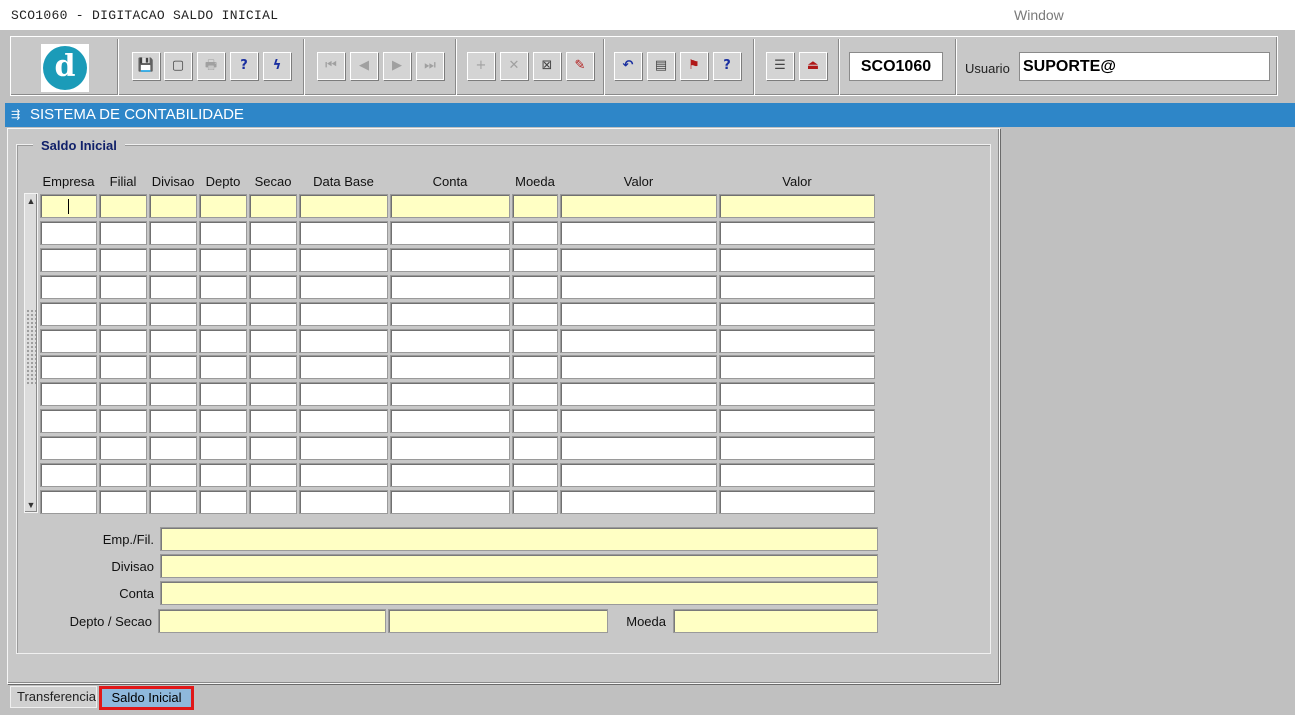  Describe the element at coordinates (364, 66) in the screenshot. I see `previous-record-button: ◀` at that location.